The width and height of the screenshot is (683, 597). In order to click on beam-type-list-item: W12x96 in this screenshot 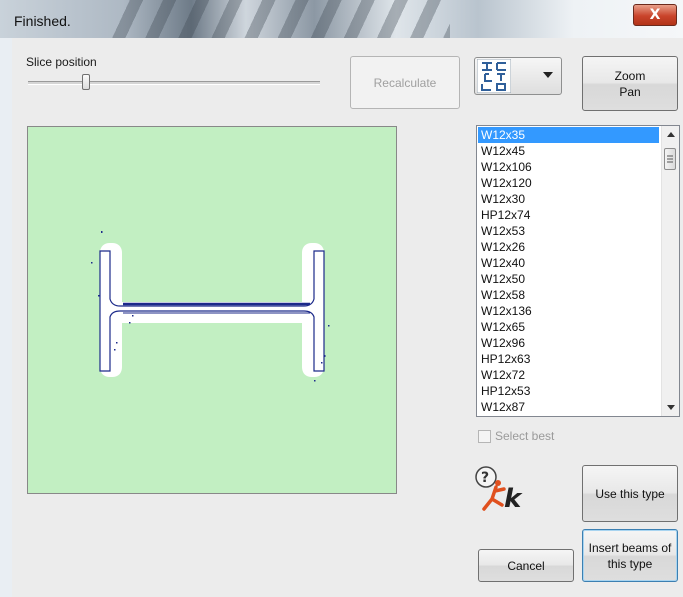, I will do `click(568, 343)`.